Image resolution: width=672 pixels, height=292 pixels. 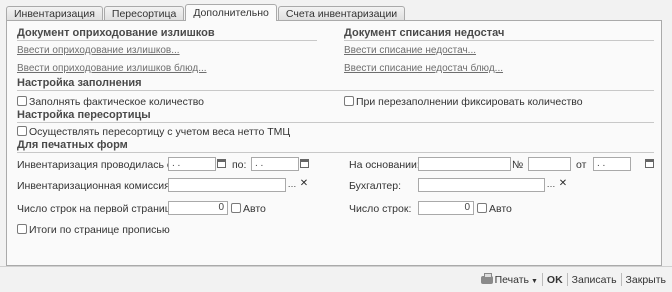 I want to click on from-date-input: . ., so click(x=612, y=164).